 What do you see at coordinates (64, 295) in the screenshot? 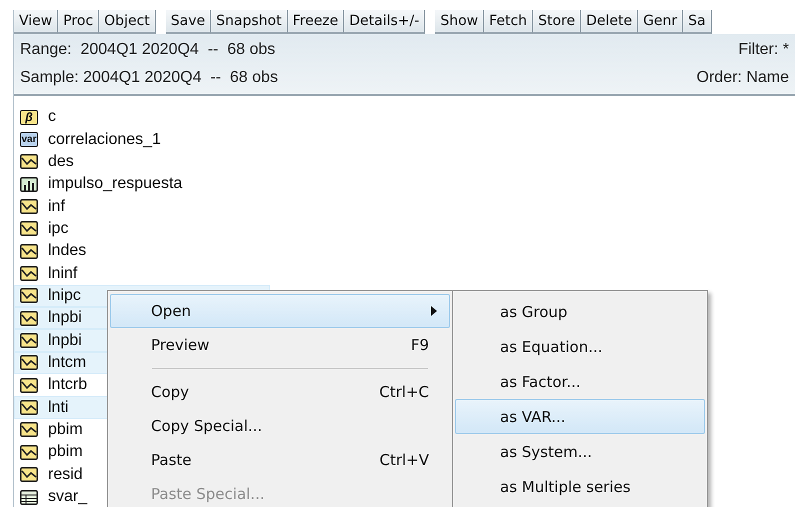
I see `object-name: lnipc` at bounding box center [64, 295].